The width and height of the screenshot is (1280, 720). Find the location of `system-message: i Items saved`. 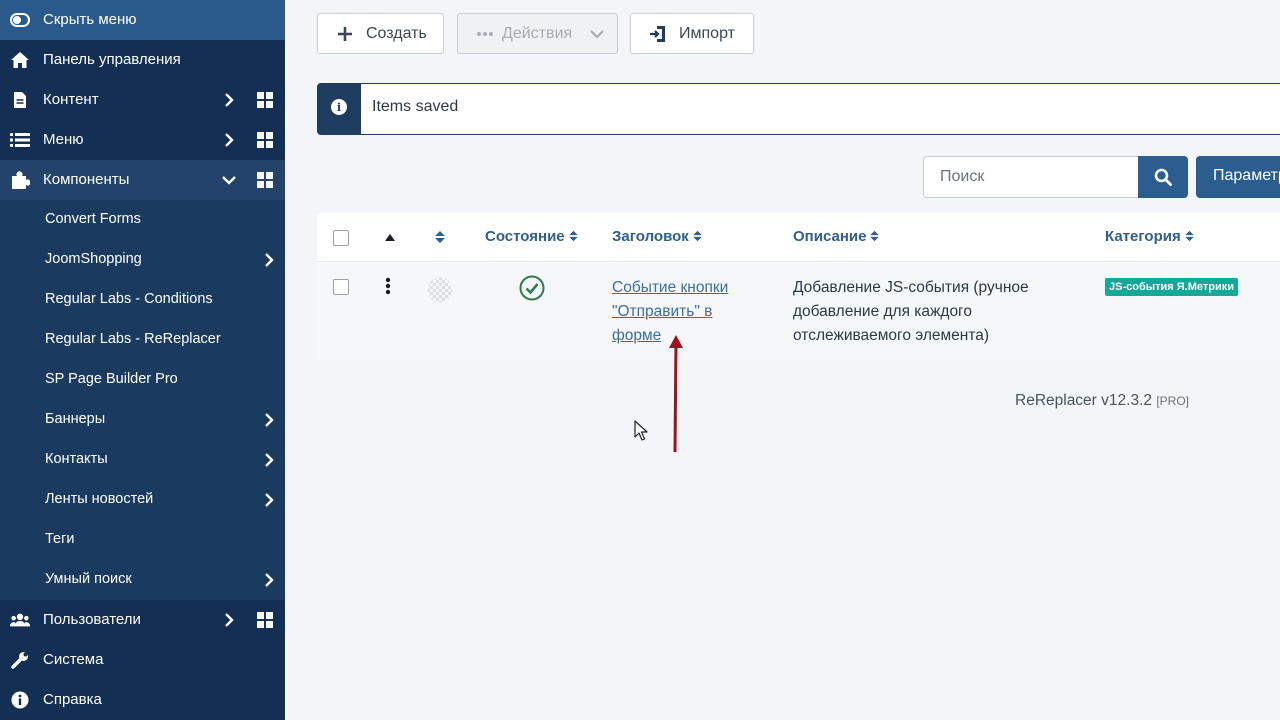

system-message: i Items saved is located at coordinates (798, 109).